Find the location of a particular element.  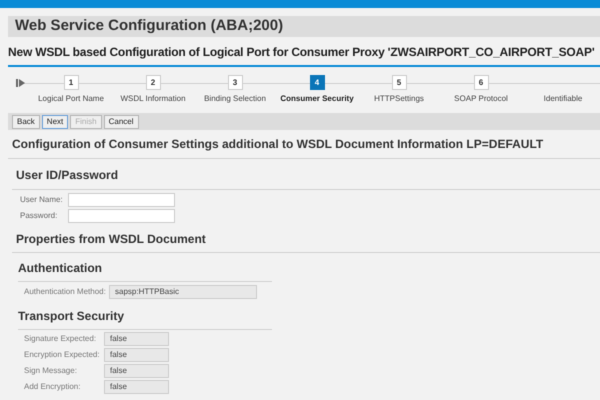

group-title: User ID/Password is located at coordinates (67, 175).